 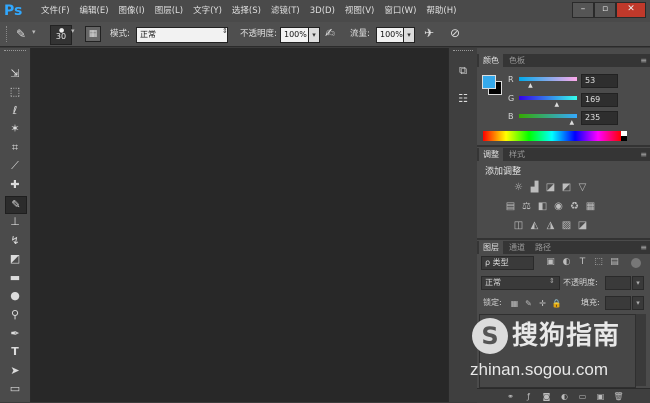 What do you see at coordinates (246, 11) in the screenshot?
I see `menu-select: 选择(S)` at bounding box center [246, 11].